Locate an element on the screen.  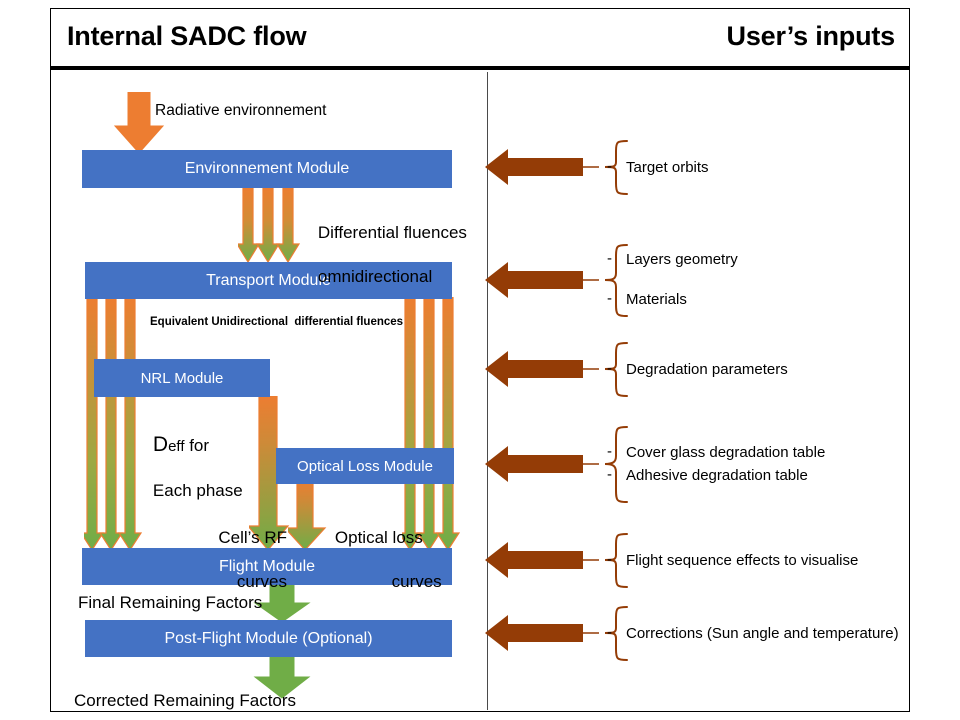
module-optical-loss: Optical Loss Module is located at coordinates (365, 466).